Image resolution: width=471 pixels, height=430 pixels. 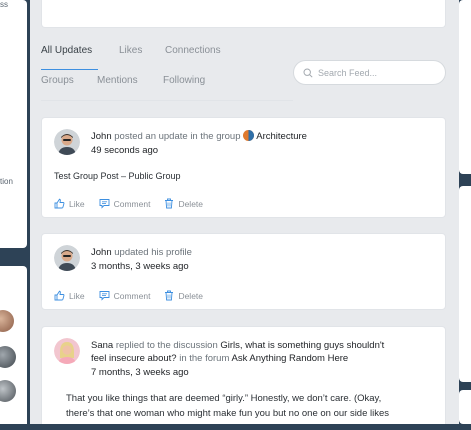 What do you see at coordinates (308, 72) in the screenshot?
I see `search-icon` at bounding box center [308, 72].